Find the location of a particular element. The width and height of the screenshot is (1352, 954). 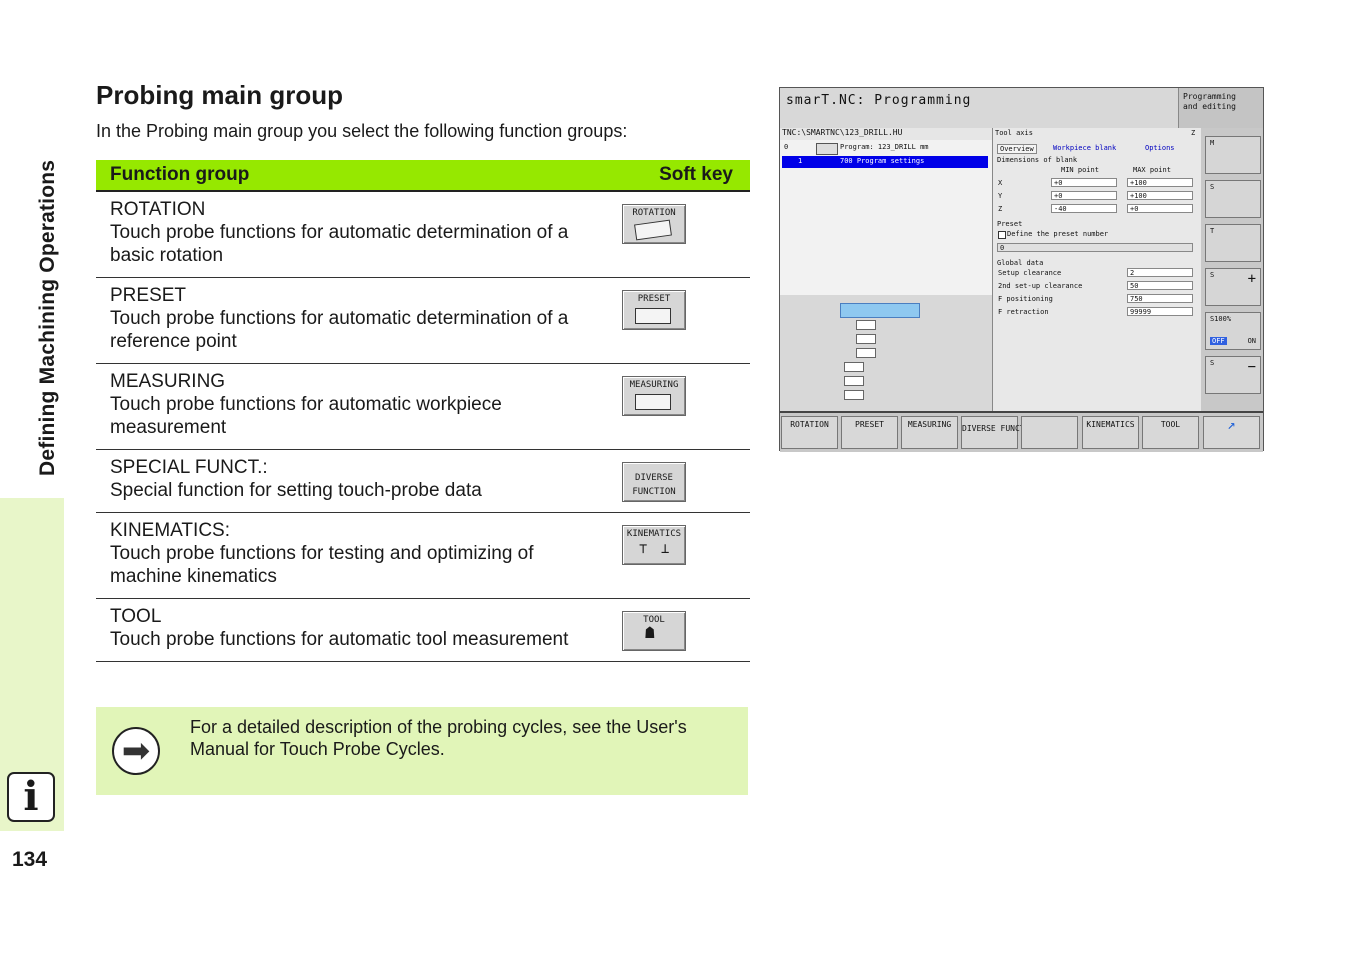

tool-probe-icon: ☗ is located at coordinates (650, 632).